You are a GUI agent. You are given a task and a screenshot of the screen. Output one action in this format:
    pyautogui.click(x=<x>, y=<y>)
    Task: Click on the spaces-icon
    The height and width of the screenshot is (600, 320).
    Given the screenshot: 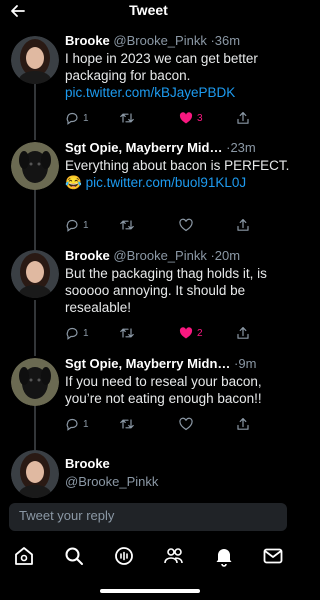 What is the action you would take?
    pyautogui.click(x=124, y=556)
    